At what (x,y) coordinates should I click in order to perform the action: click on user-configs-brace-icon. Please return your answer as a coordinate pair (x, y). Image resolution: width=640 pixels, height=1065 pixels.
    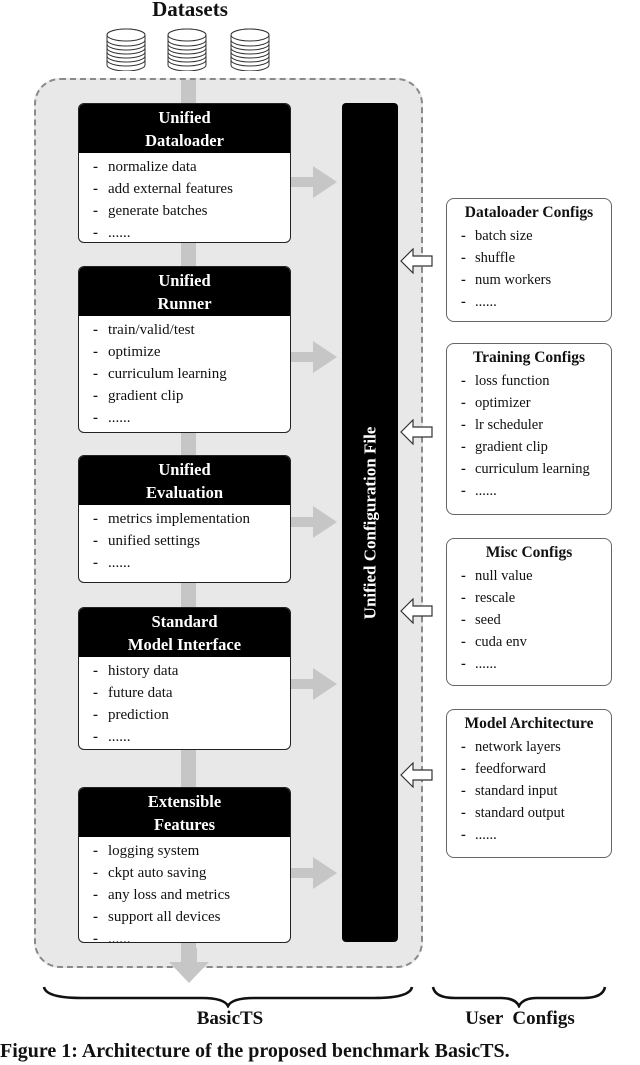
    Looking at the image, I should click on (519, 997).